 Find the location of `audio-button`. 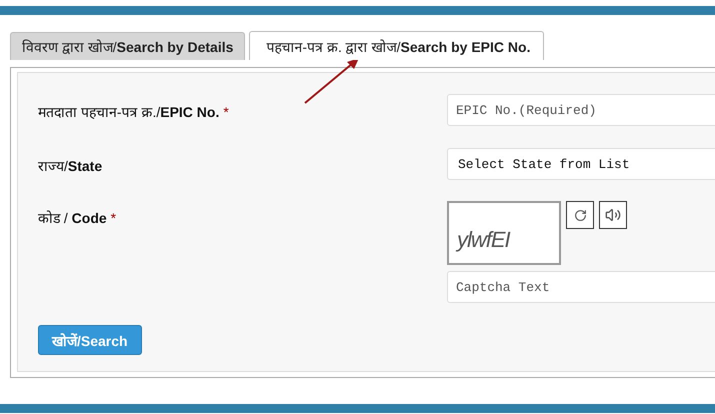

audio-button is located at coordinates (613, 215).